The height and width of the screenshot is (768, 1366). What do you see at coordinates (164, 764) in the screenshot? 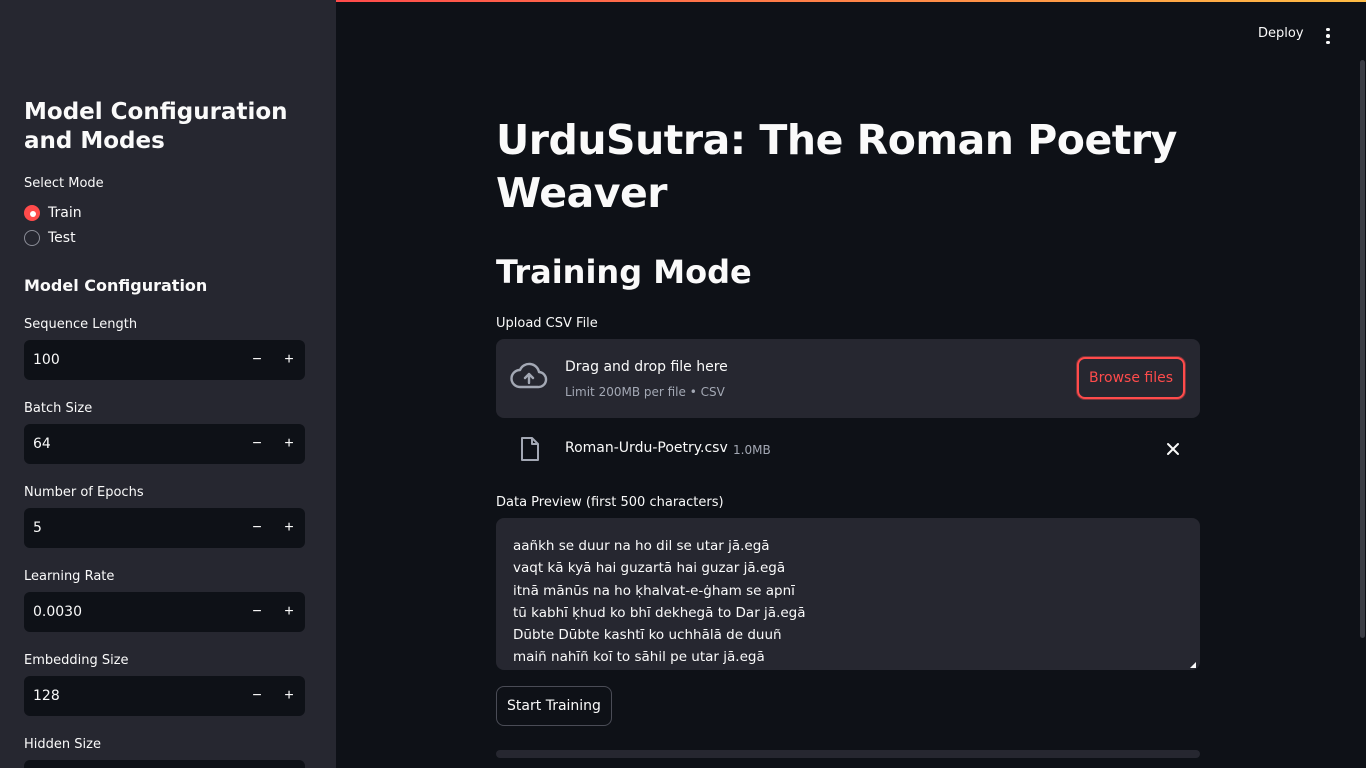
I see `hidden-size-input` at bounding box center [164, 764].